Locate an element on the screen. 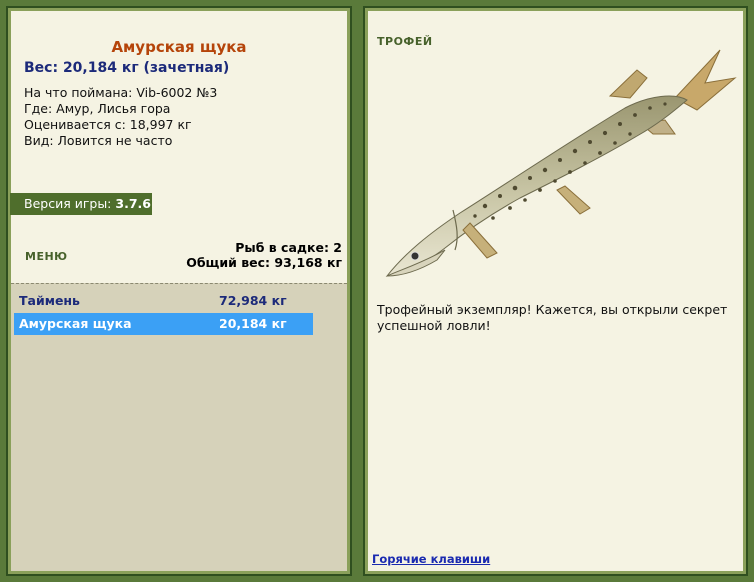 The height and width of the screenshot is (582, 754). row-fish-name: Амурская щука is located at coordinates (75, 323).